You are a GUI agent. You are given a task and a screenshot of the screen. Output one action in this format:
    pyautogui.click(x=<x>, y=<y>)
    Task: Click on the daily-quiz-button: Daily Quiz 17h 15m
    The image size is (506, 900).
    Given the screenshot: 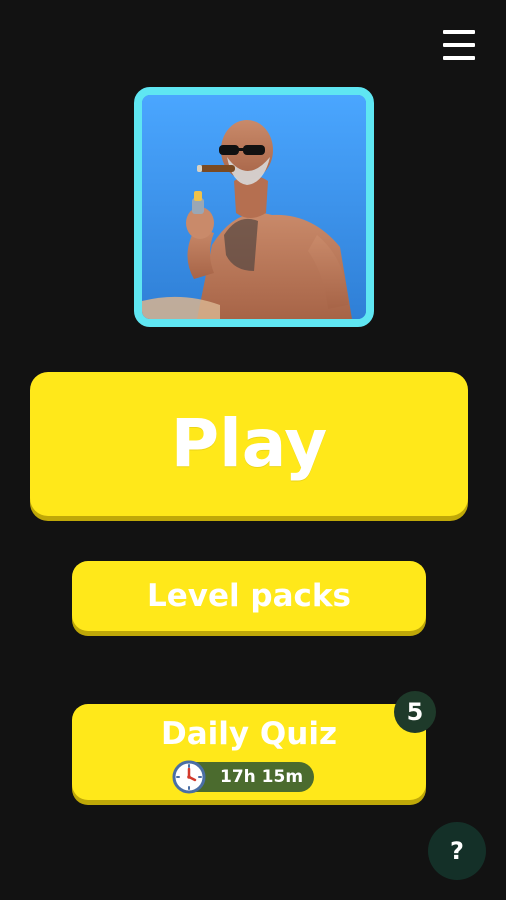 What is the action you would take?
    pyautogui.click(x=249, y=752)
    